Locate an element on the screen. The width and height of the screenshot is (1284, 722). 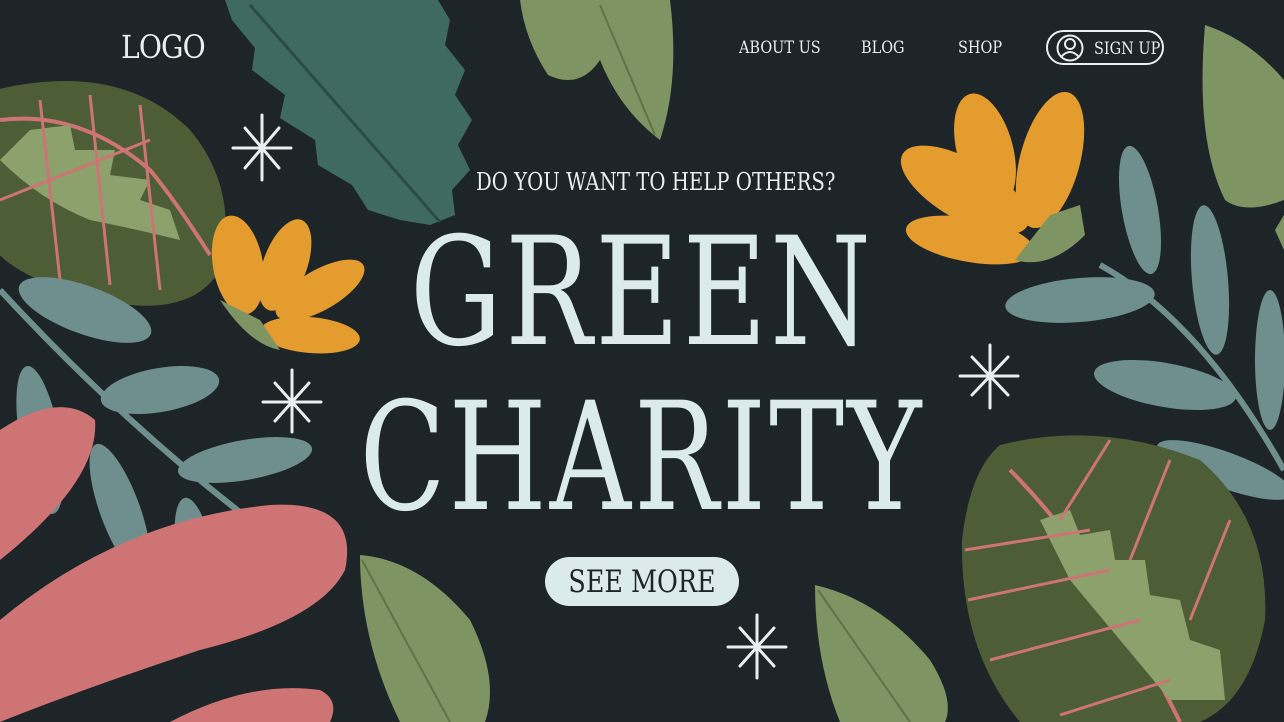
hero-title-line1: GREEN is located at coordinates (642, 293).